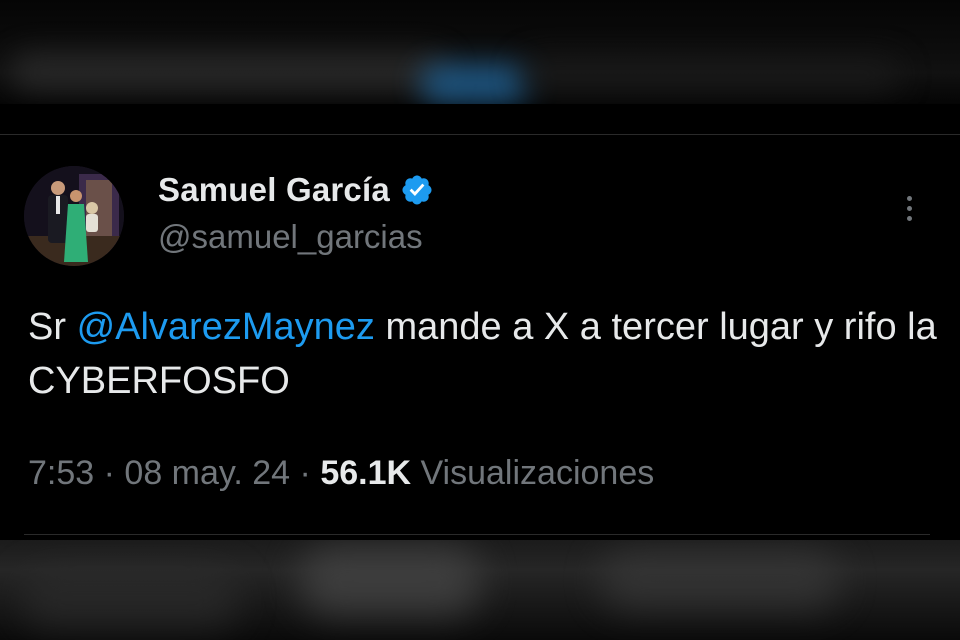  Describe the element at coordinates (909, 208) in the screenshot. I see `more-options-icon` at that location.